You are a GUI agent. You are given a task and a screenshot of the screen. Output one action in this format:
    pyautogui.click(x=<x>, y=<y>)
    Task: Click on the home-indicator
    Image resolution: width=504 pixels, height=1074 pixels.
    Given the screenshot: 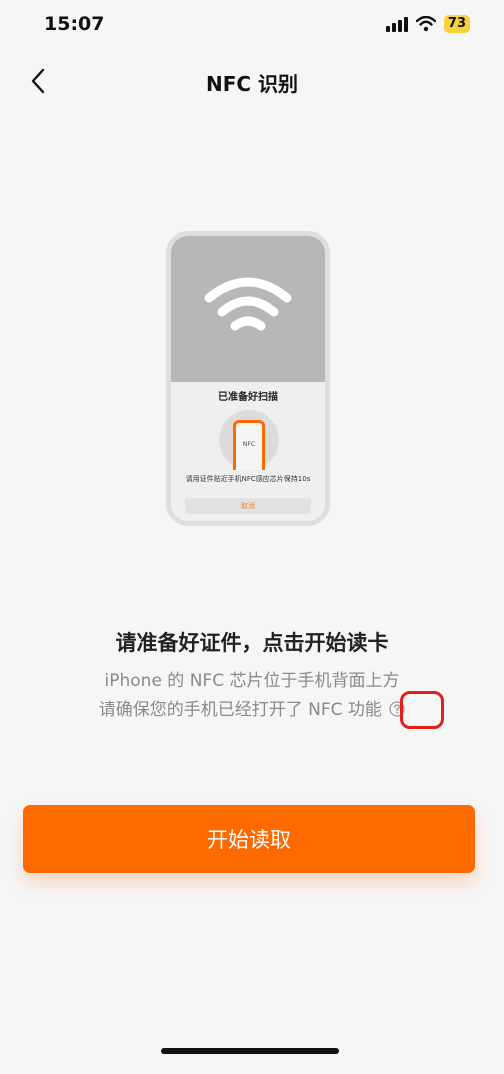 What is the action you would take?
    pyautogui.click(x=250, y=1051)
    